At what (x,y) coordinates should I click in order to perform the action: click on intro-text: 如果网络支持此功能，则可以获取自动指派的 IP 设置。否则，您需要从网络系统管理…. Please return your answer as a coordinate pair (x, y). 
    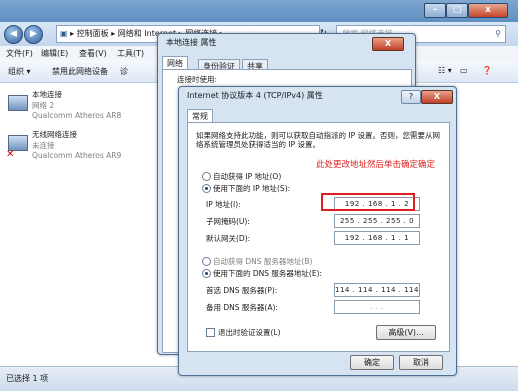
    Looking at the image, I should click on (318, 140).